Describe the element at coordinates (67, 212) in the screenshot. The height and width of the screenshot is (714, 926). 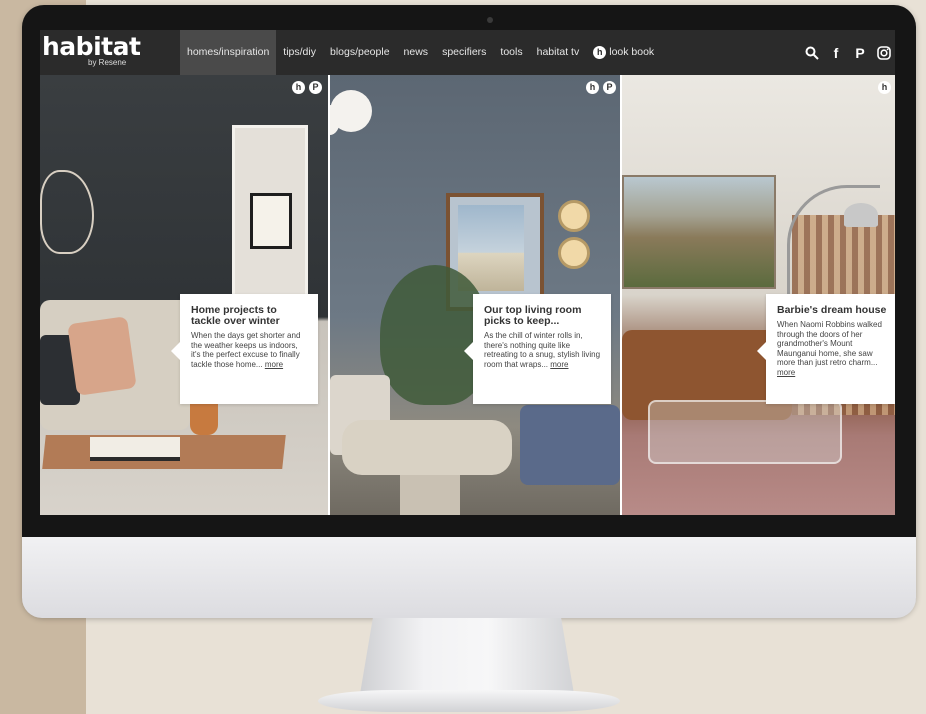
I see `line-art` at that location.